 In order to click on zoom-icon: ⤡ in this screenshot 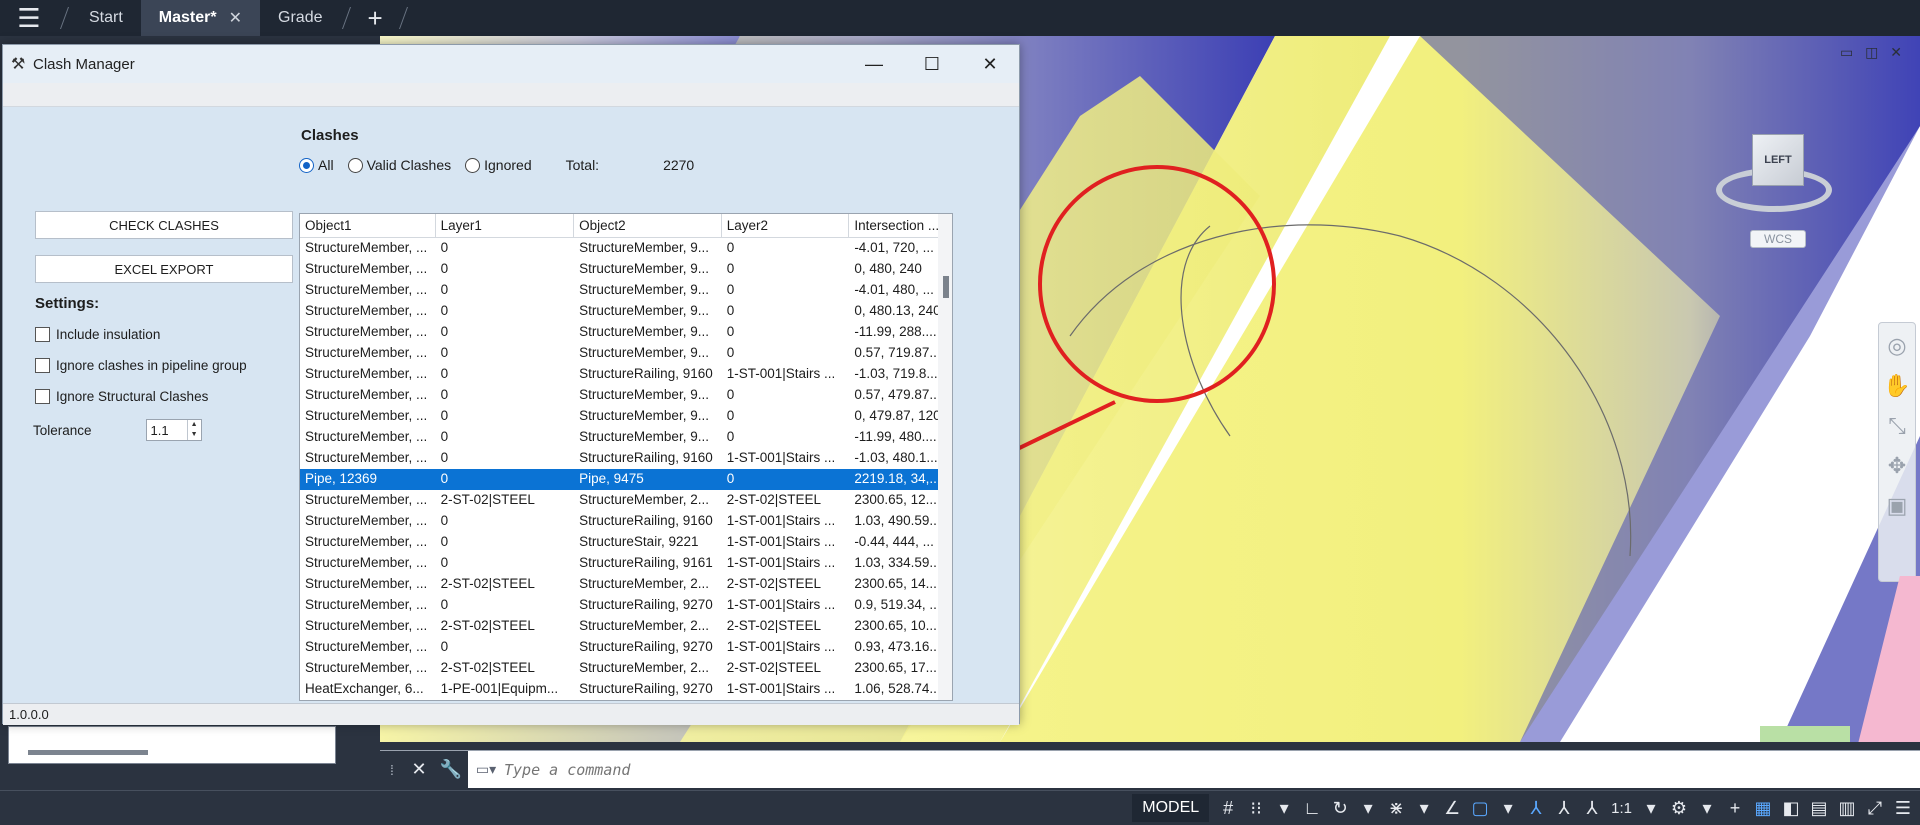, I will do `click(1897, 426)`.